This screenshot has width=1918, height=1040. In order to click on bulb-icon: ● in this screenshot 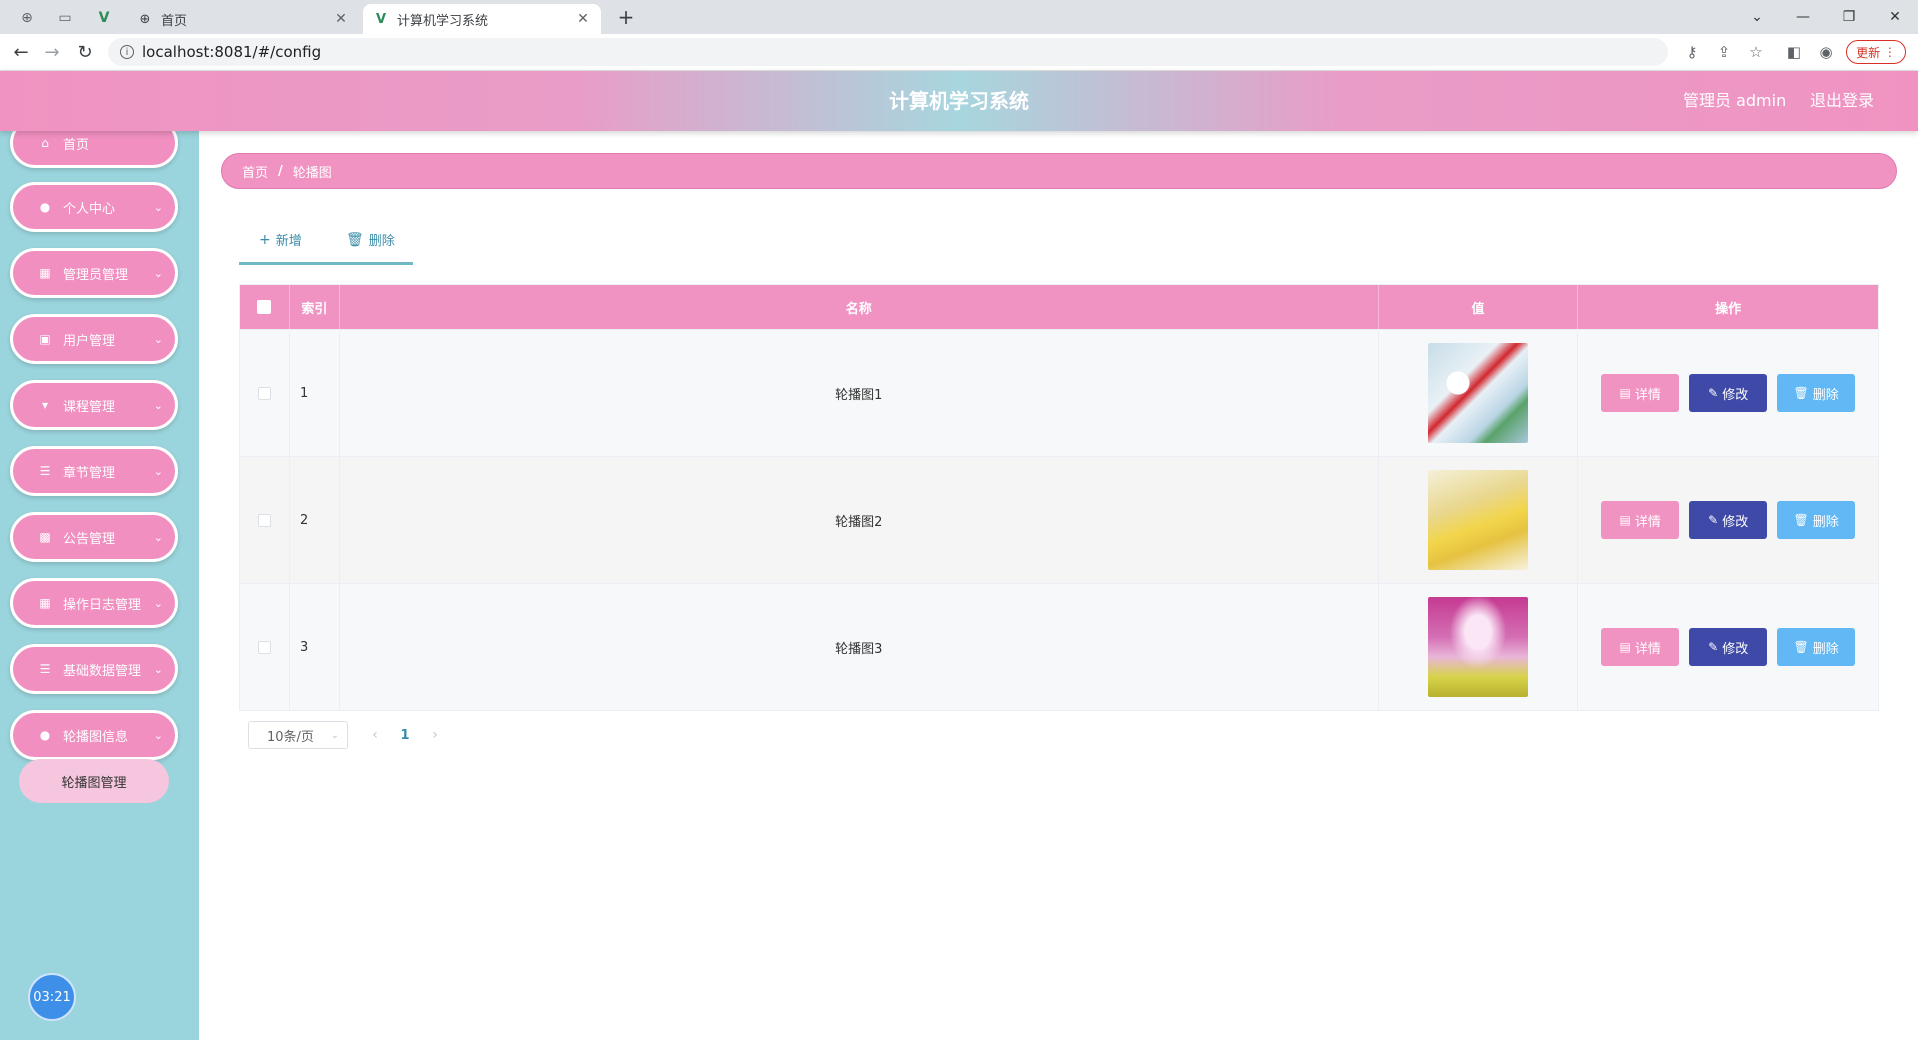, I will do `click(45, 735)`.